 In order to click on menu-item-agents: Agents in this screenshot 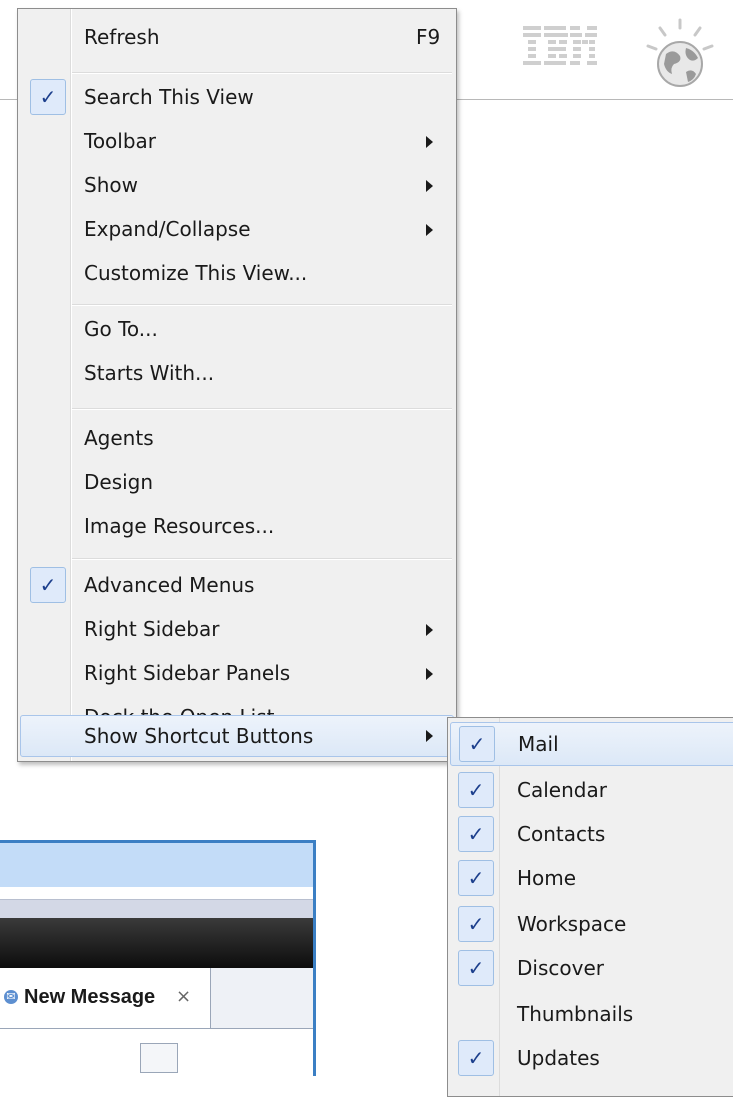, I will do `click(237, 438)`.